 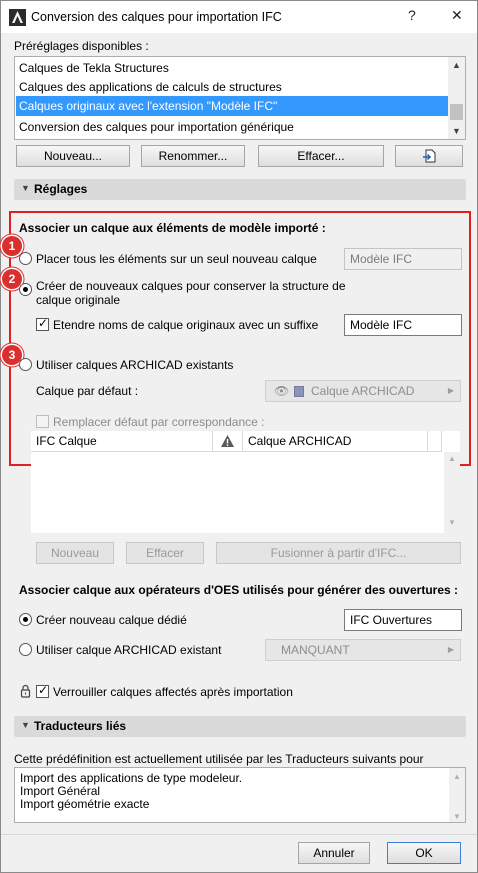 What do you see at coordinates (403, 620) in the screenshot?
I see `openings-layer-field: IFC Ouvertures` at bounding box center [403, 620].